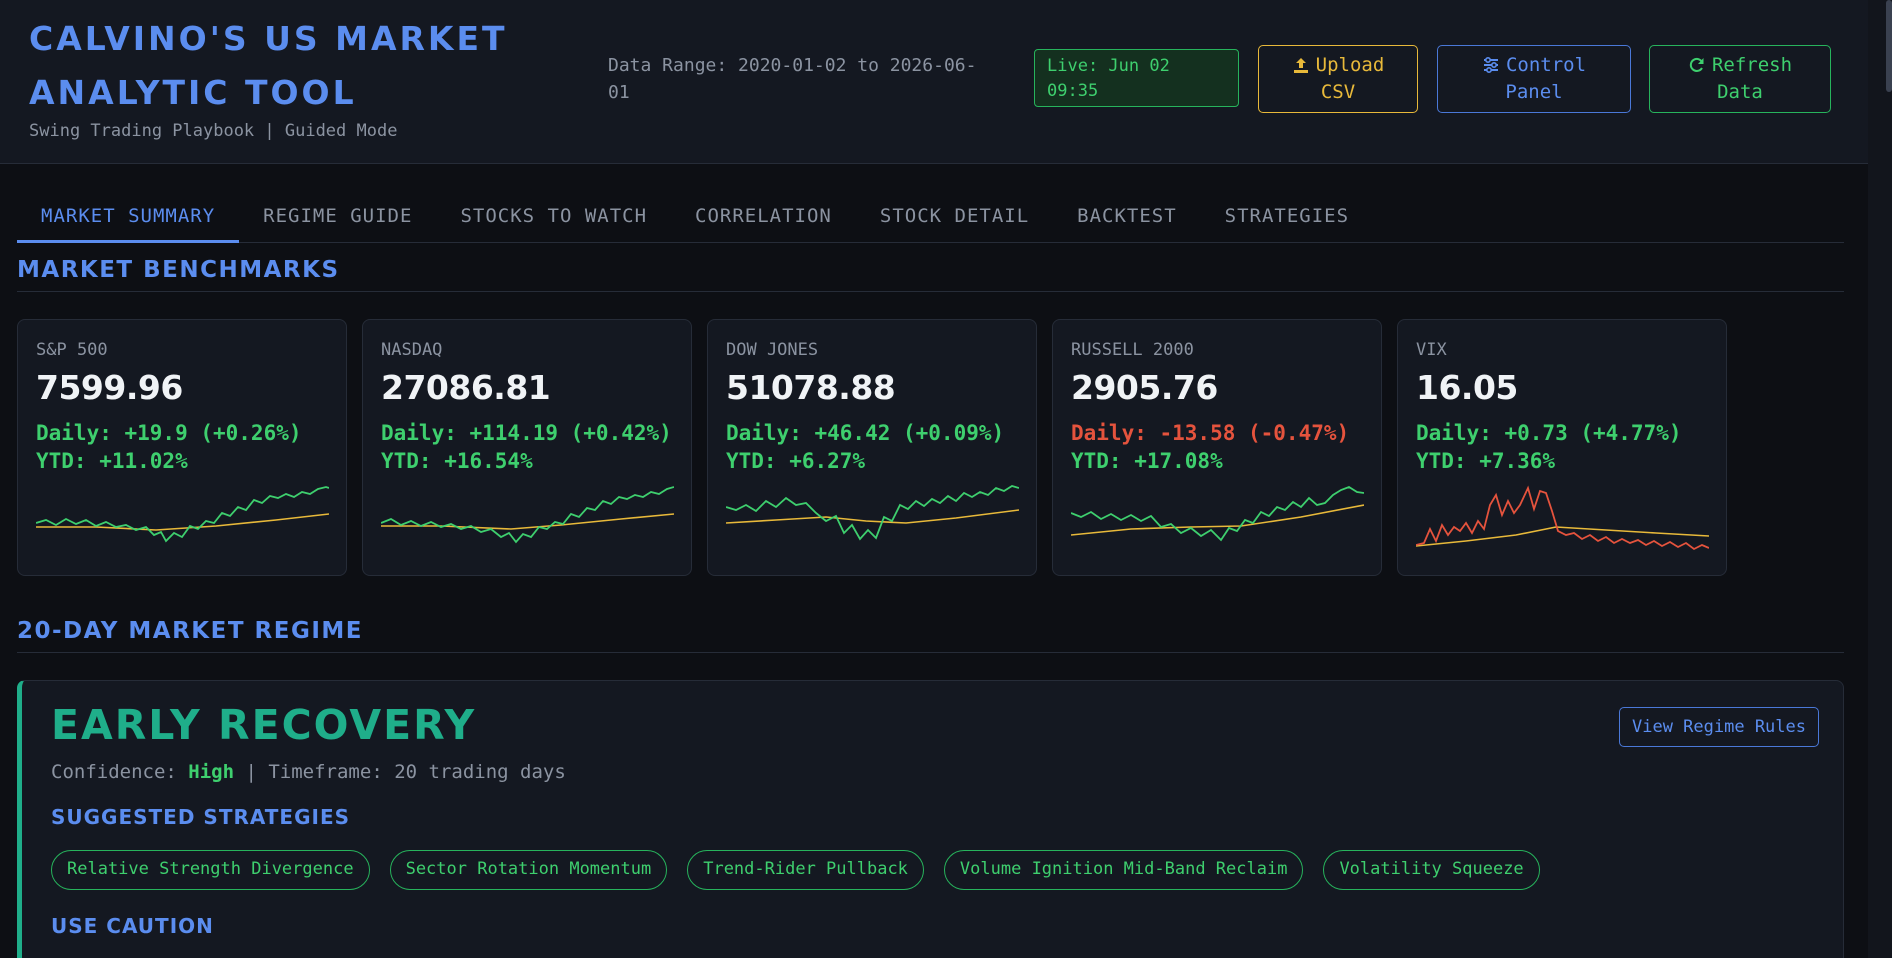 The width and height of the screenshot is (1892, 958). What do you see at coordinates (930, 274) in the screenshot?
I see `benchmarks-section-title: MARKET BENCHMARKS` at bounding box center [930, 274].